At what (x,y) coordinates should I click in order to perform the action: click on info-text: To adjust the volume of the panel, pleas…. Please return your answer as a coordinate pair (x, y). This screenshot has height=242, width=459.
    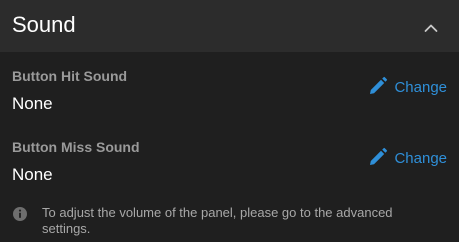
    Looking at the image, I should click on (217, 220).